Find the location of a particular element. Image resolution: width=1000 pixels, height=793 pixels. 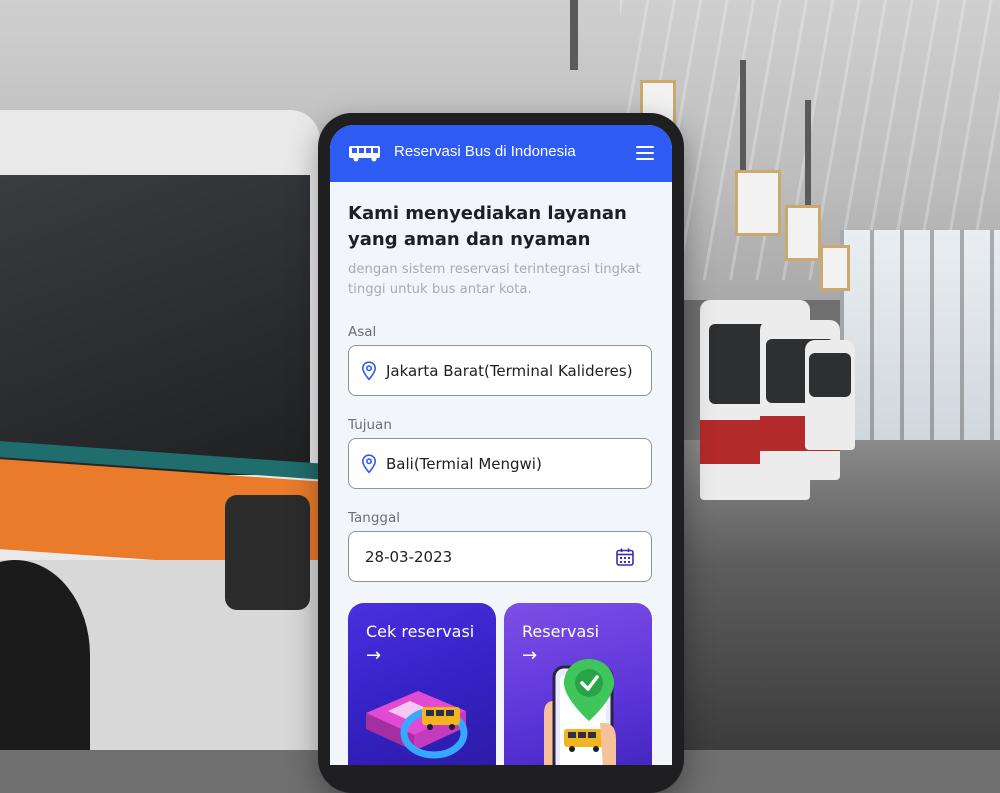

date-value: 28-03-2023 is located at coordinates (409, 557).